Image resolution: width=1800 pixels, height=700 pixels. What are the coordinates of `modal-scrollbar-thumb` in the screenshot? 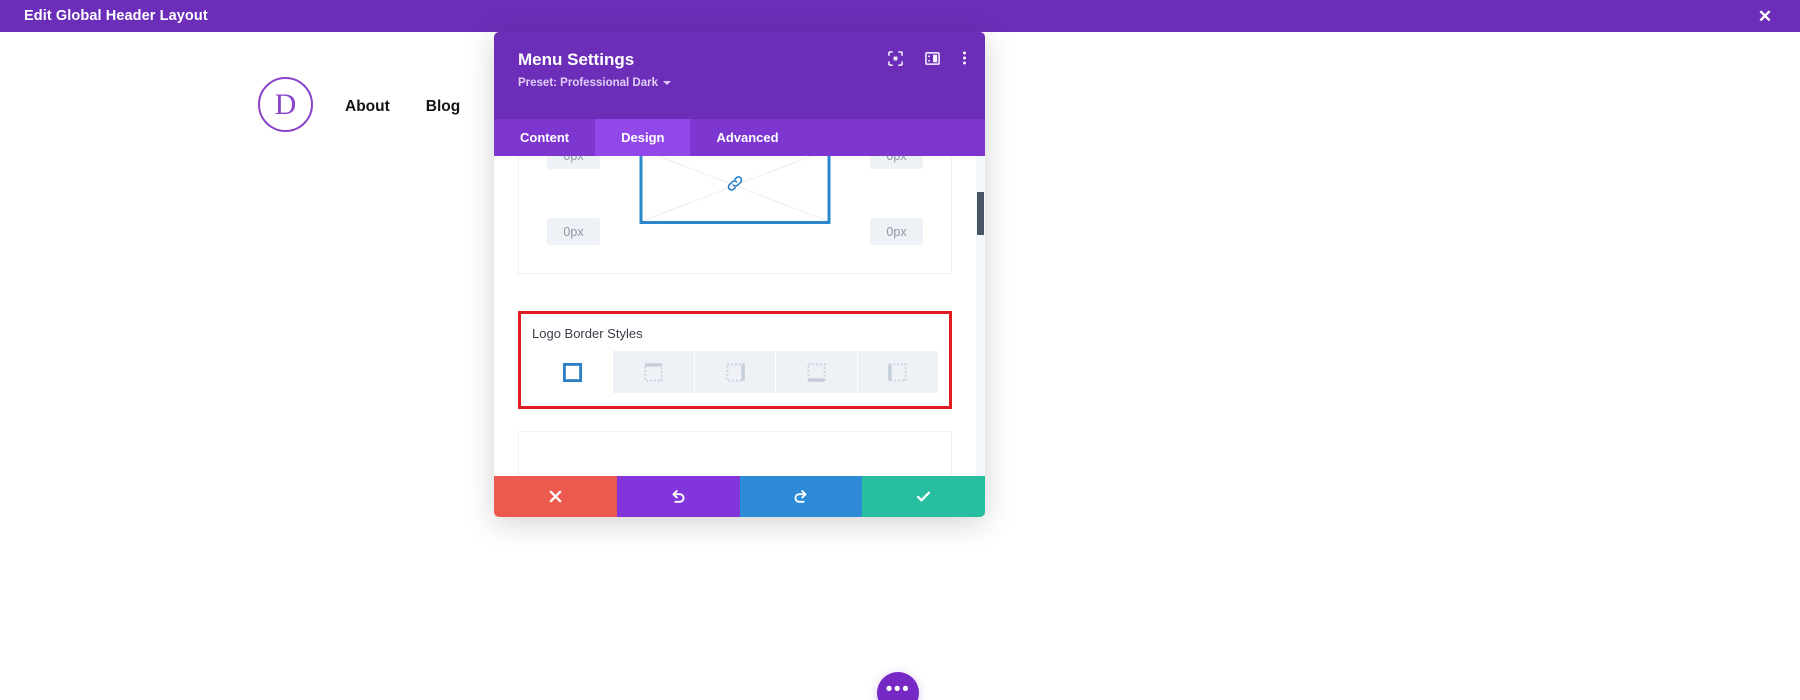 It's located at (980, 213).